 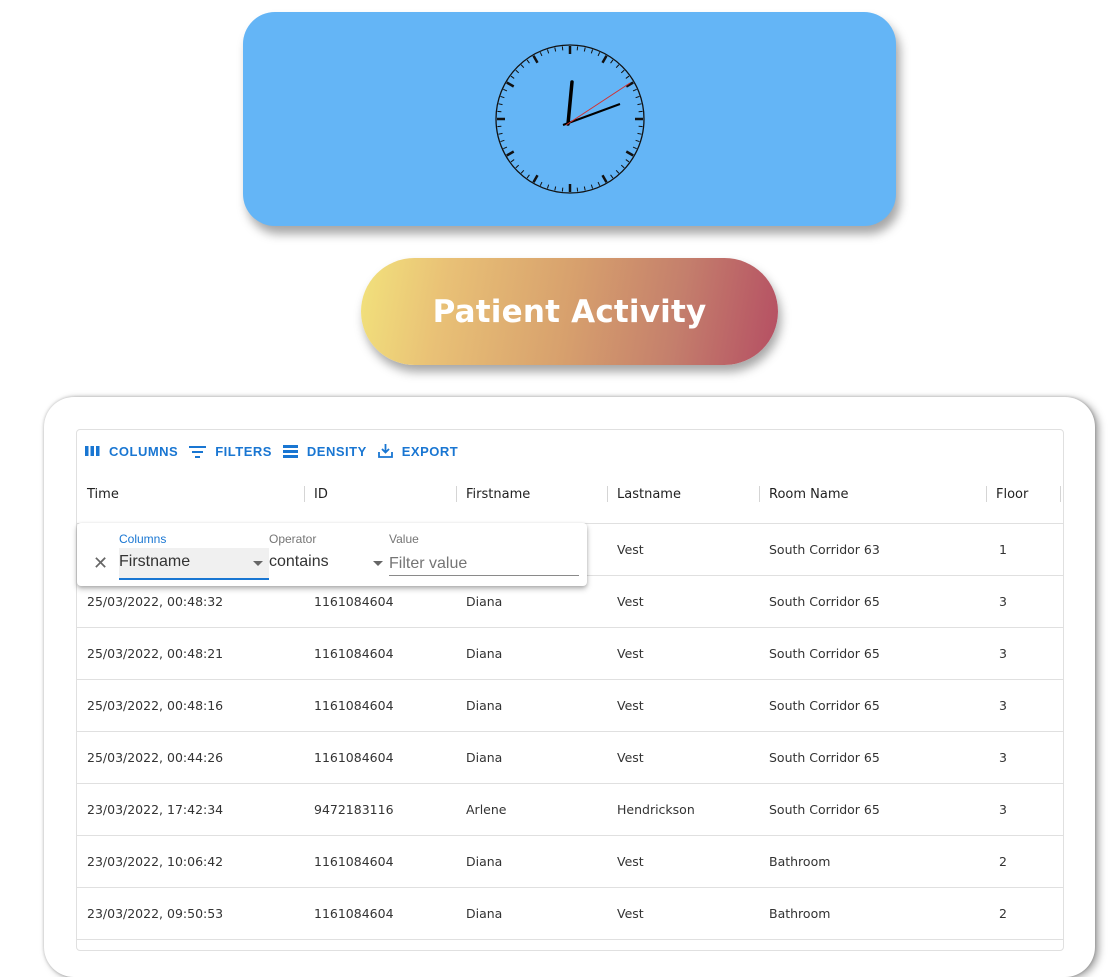 What do you see at coordinates (809, 497) in the screenshot?
I see `column-header-room-name: Room Name` at bounding box center [809, 497].